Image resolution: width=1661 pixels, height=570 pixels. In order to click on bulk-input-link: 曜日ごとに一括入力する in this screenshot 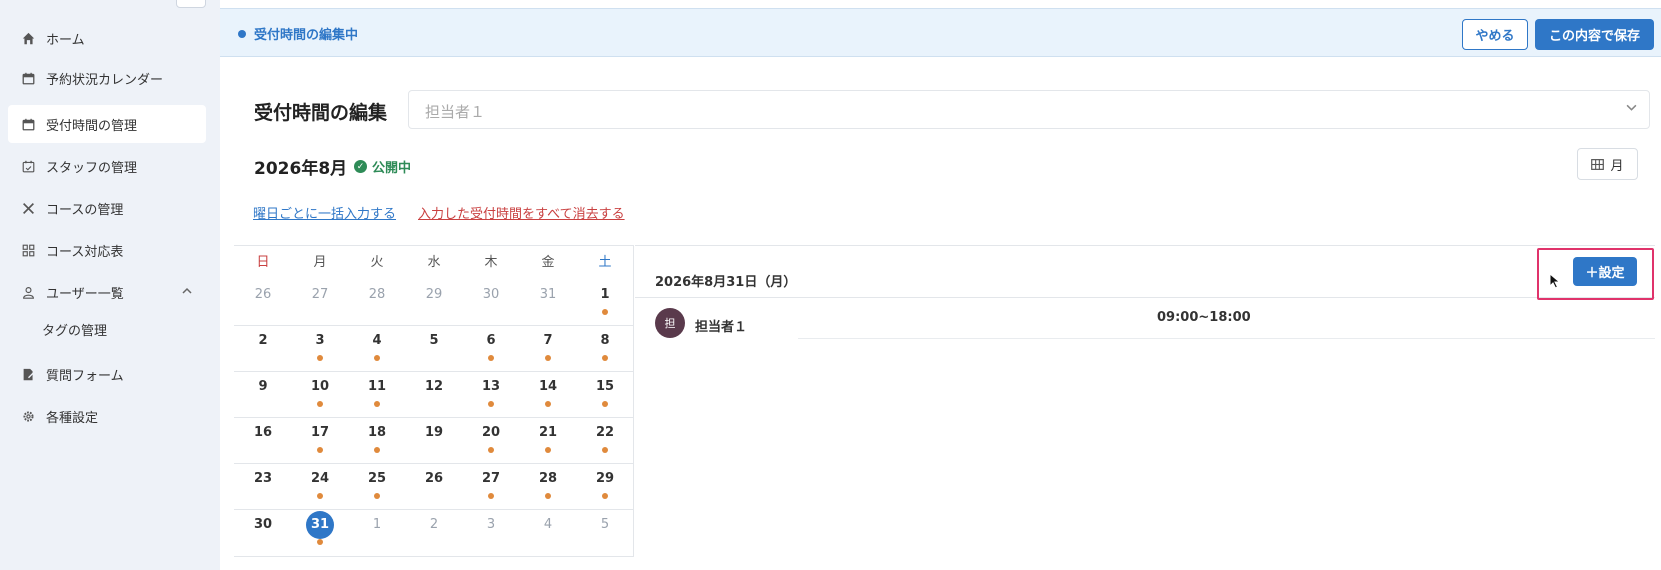, I will do `click(324, 212)`.